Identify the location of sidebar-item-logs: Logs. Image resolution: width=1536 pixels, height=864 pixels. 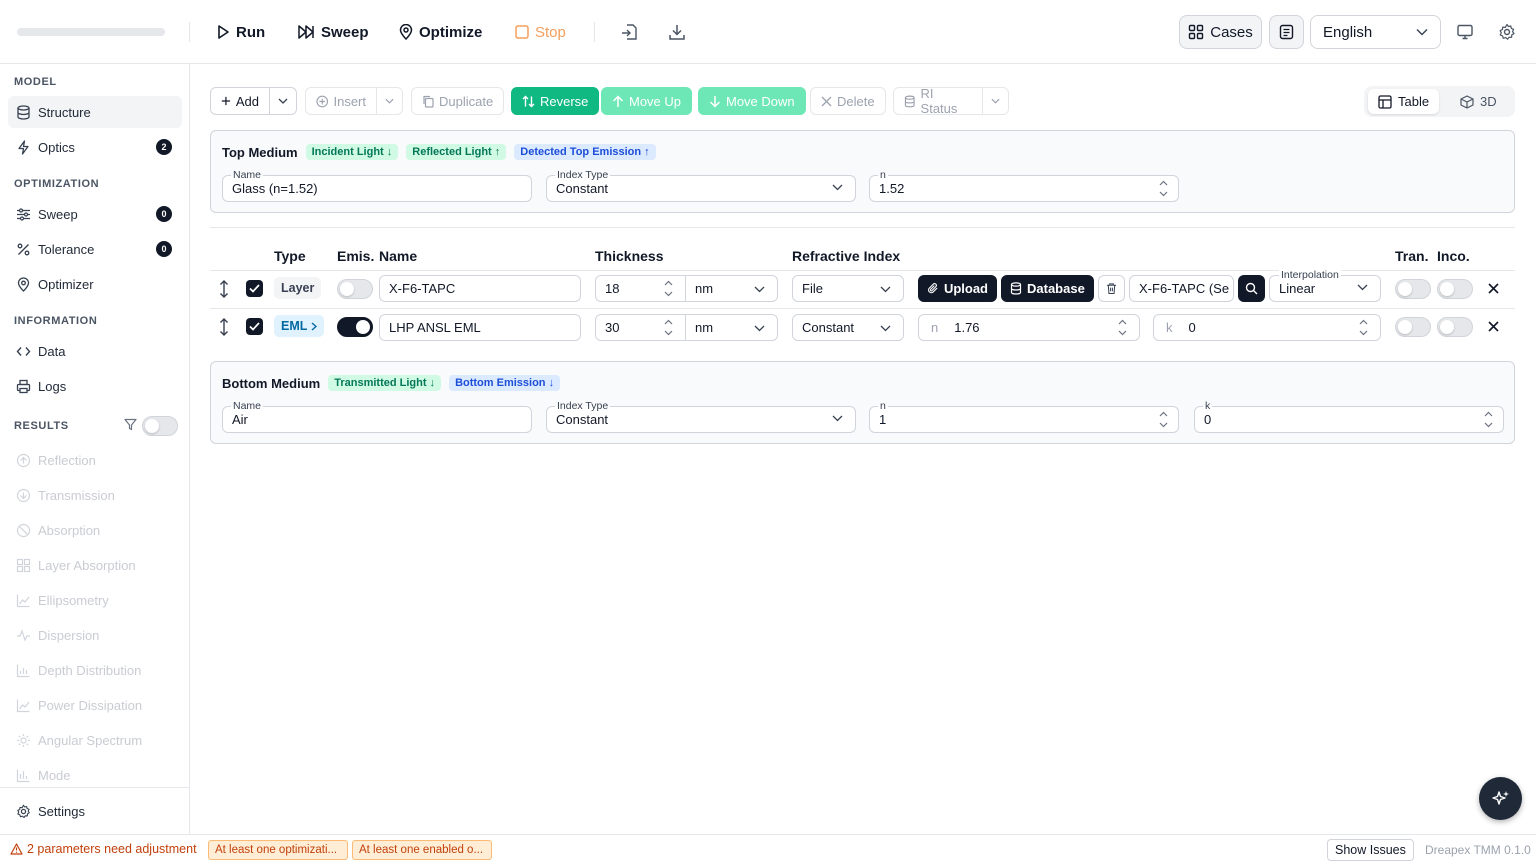
(95, 386).